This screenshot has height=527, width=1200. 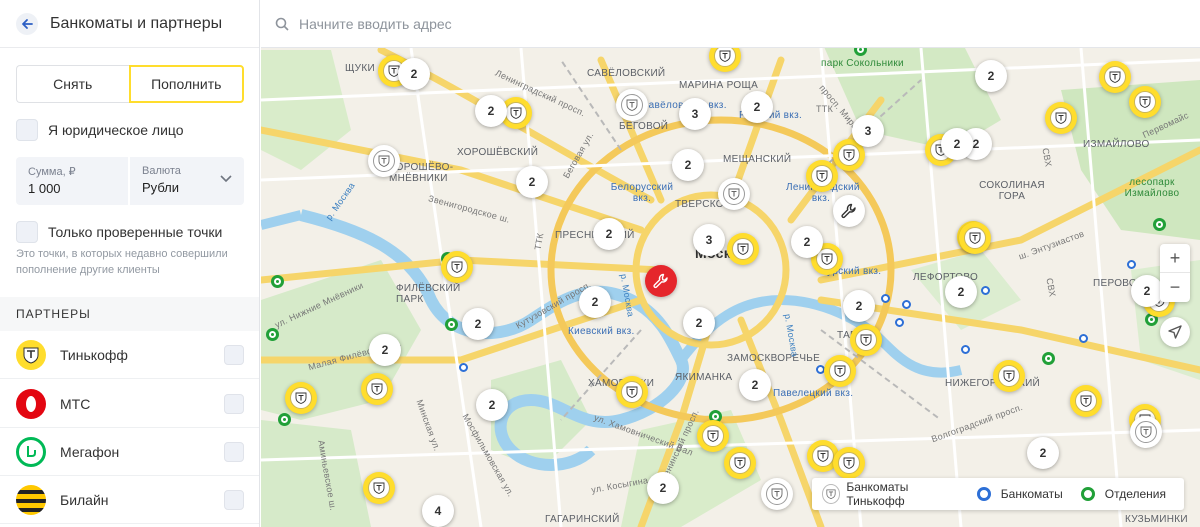 I want to click on partner-item-beeline: Билайн, so click(x=129, y=500).